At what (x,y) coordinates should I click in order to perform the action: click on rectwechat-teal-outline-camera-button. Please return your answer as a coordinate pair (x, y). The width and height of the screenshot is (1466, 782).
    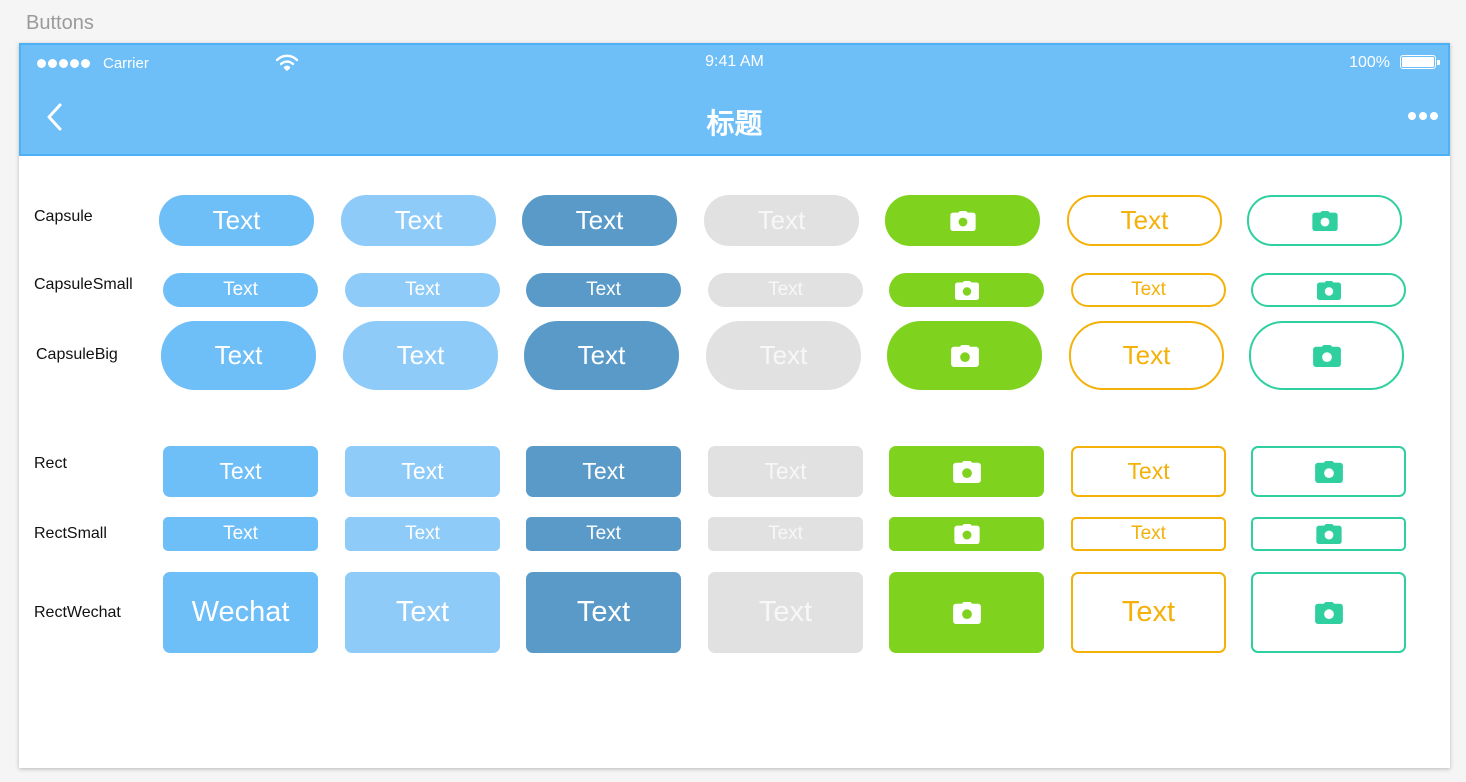
    Looking at the image, I should click on (1328, 612).